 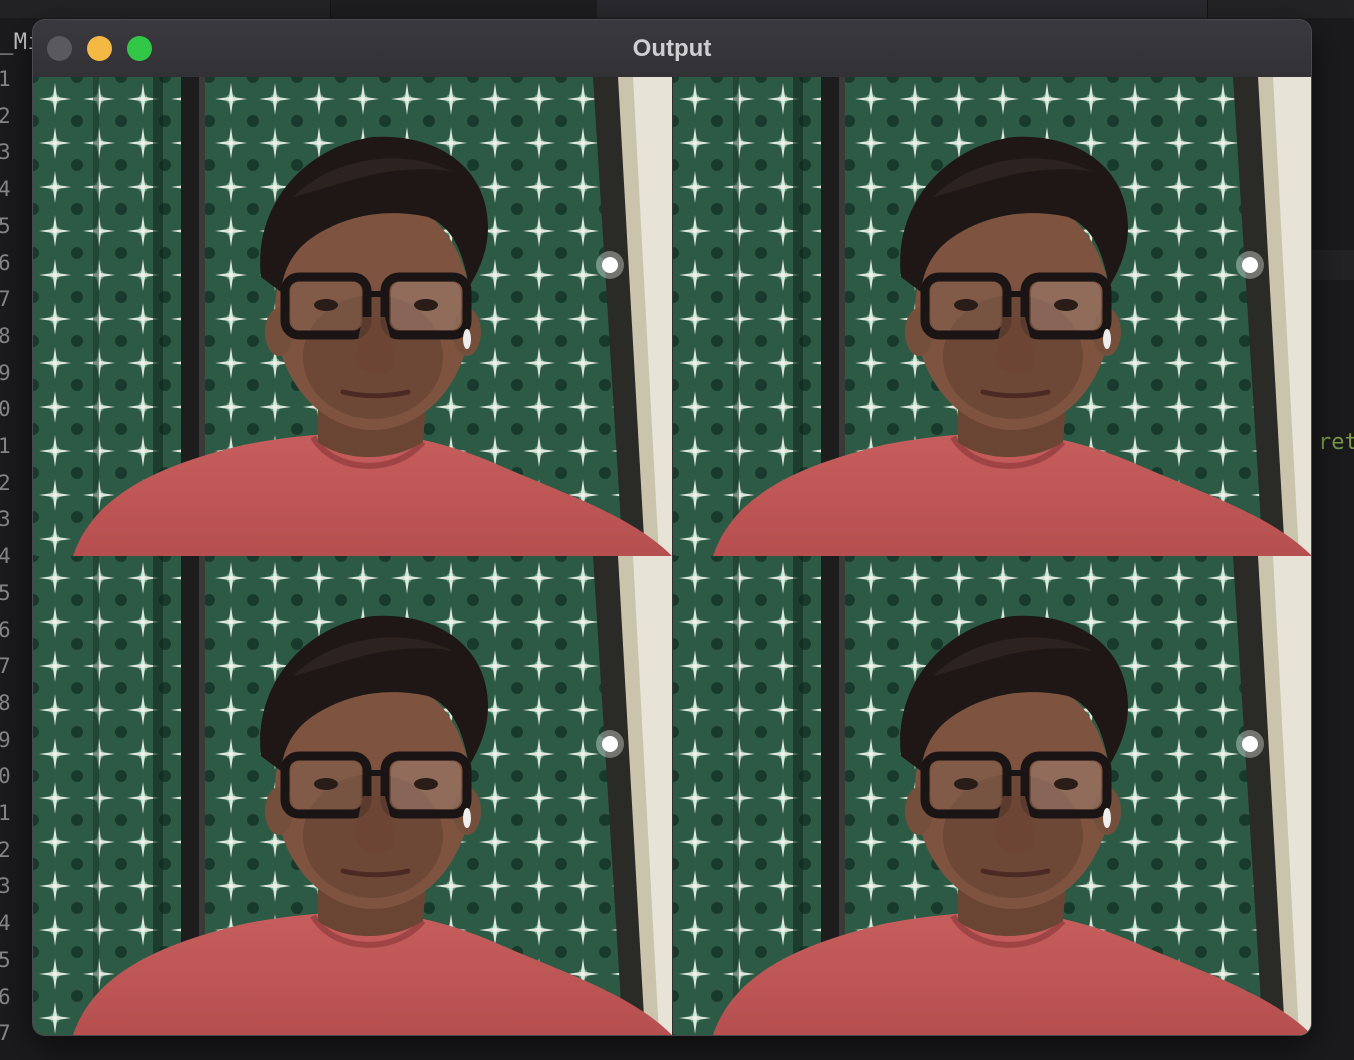 What do you see at coordinates (59, 48) in the screenshot?
I see `close-dot-icon` at bounding box center [59, 48].